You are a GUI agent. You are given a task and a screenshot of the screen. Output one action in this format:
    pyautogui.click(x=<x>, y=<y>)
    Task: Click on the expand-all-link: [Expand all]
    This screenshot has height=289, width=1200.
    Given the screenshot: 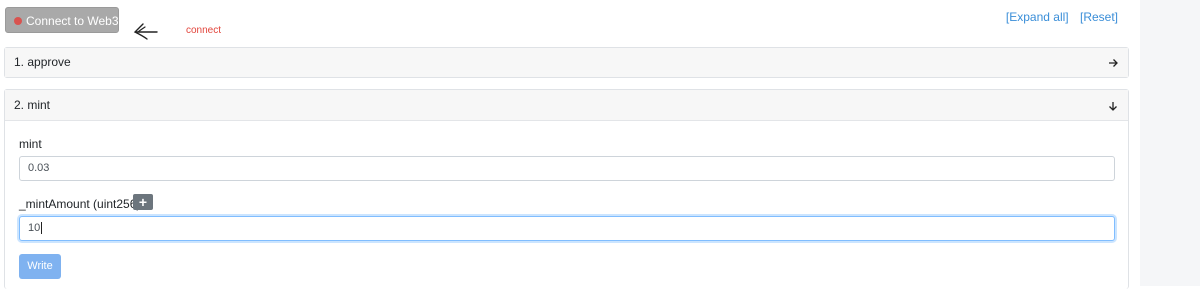 What is the action you would take?
    pyautogui.click(x=1037, y=17)
    